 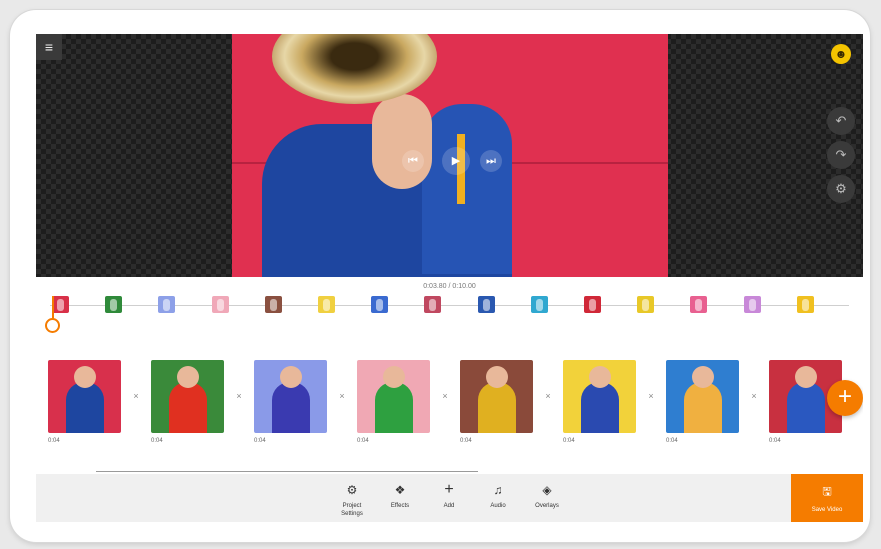 What do you see at coordinates (449, 286) in the screenshot?
I see `time-display: 0:03.80 / 0:10.00` at bounding box center [449, 286].